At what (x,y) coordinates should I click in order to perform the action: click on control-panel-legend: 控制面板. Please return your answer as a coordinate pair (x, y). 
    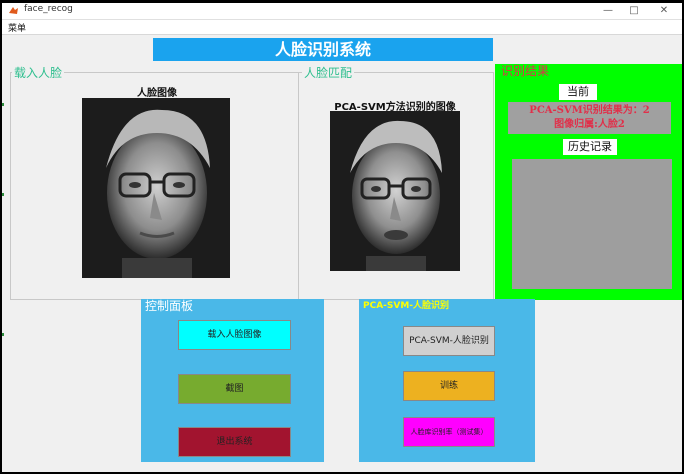
    Looking at the image, I should click on (169, 306).